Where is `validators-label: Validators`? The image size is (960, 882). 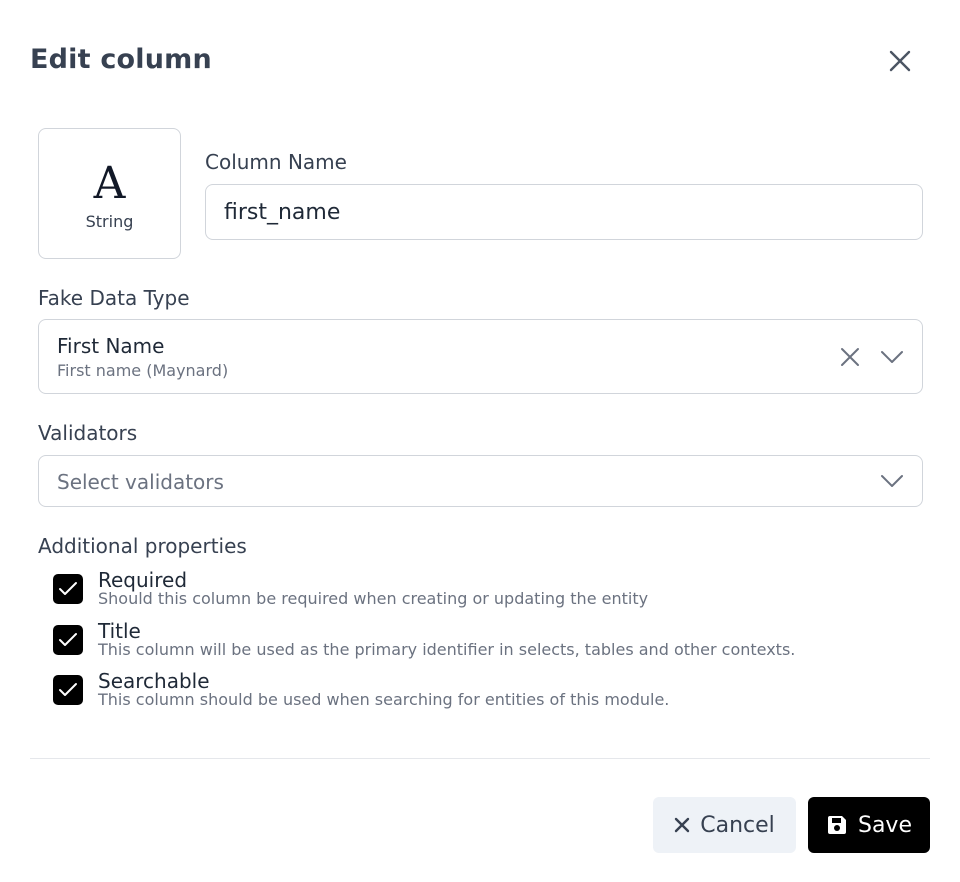
validators-label: Validators is located at coordinates (88, 433).